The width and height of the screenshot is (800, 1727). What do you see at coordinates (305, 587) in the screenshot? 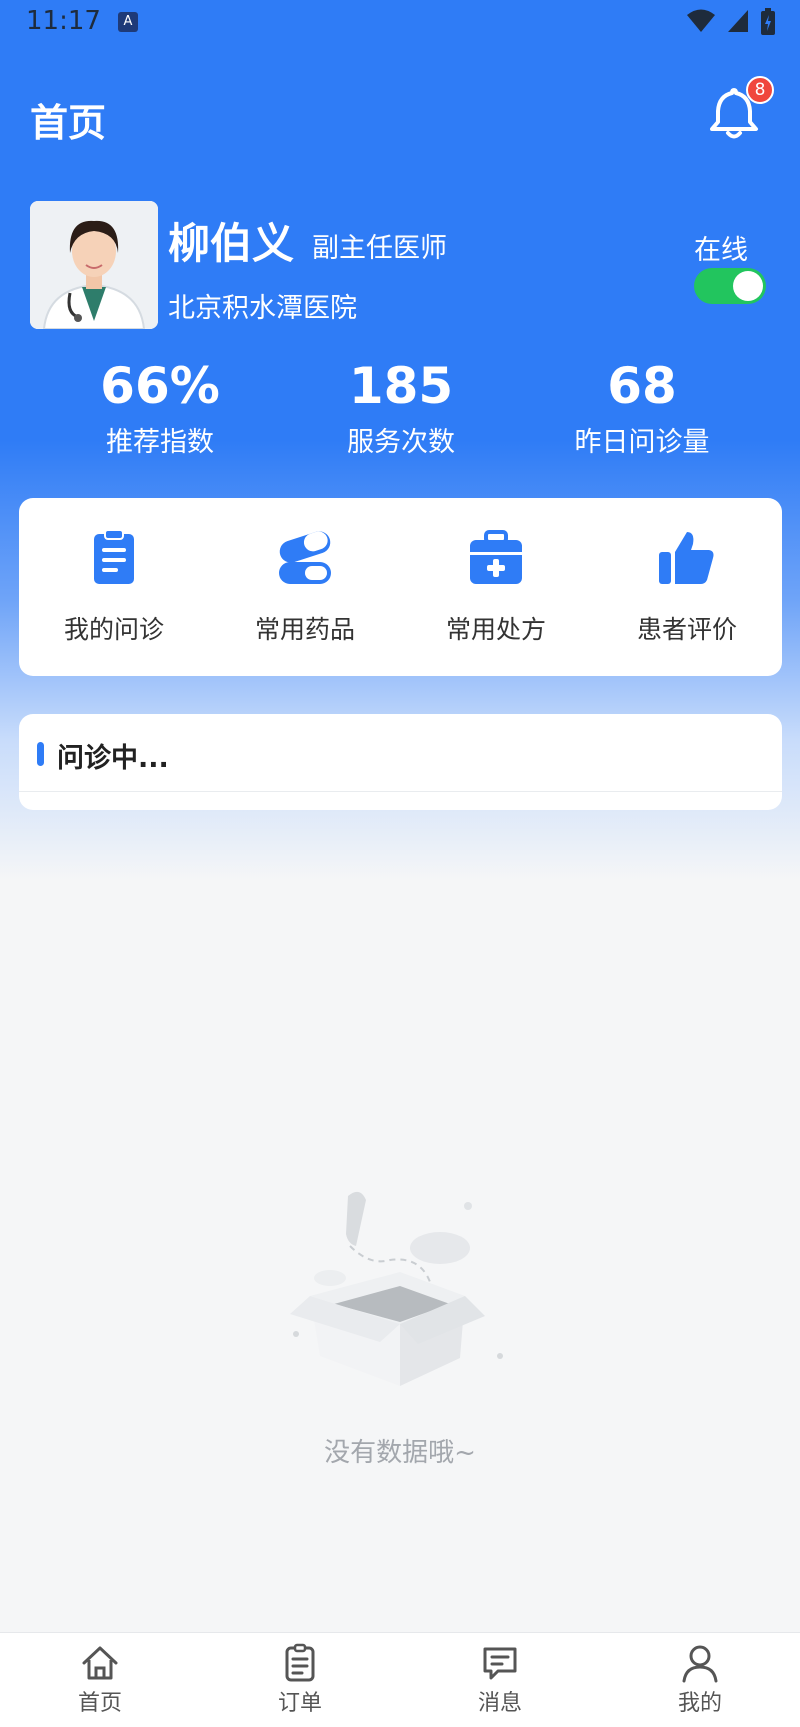
I see `menu-common-medicines: 常用药品` at bounding box center [305, 587].